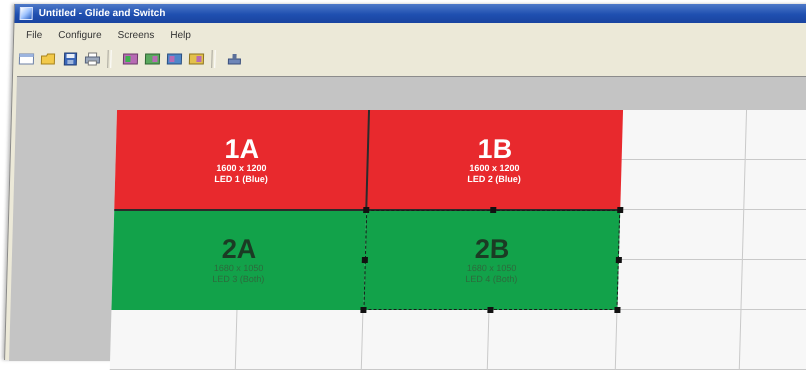 This screenshot has width=806, height=370. What do you see at coordinates (32, 35) in the screenshot?
I see `menu-file: File` at bounding box center [32, 35].